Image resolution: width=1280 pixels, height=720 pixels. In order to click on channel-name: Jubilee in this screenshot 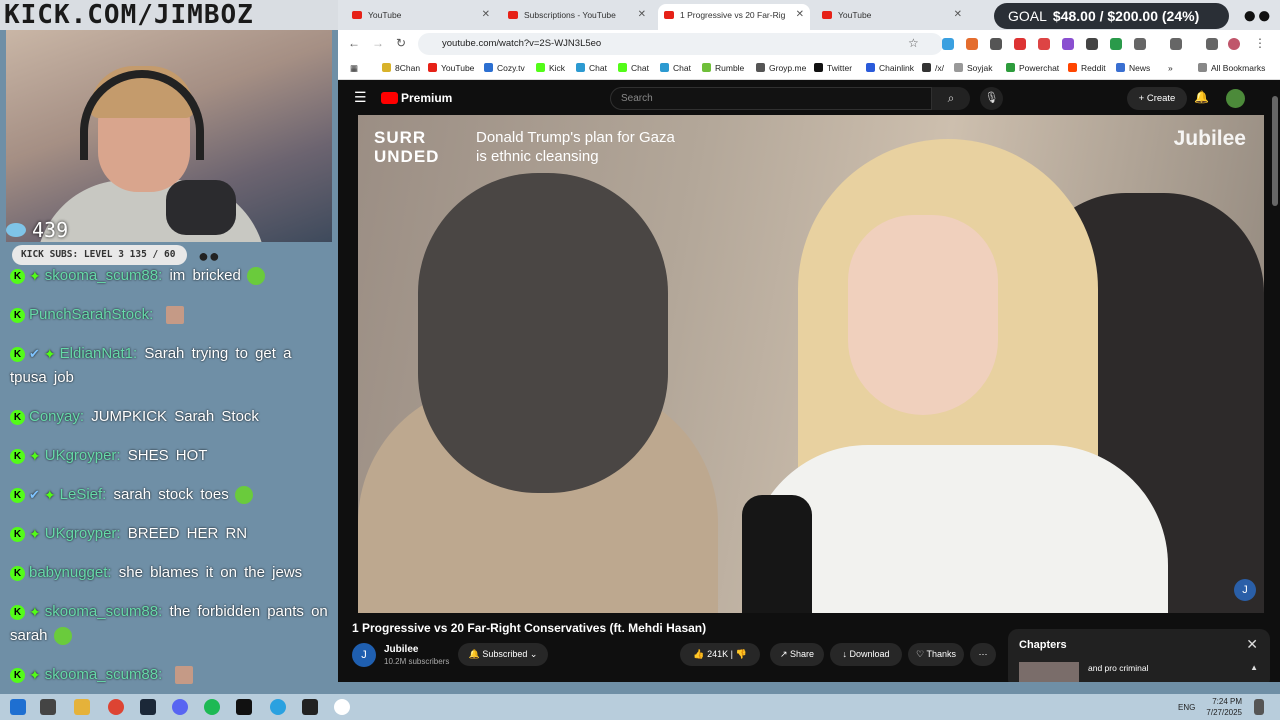, I will do `click(401, 649)`.